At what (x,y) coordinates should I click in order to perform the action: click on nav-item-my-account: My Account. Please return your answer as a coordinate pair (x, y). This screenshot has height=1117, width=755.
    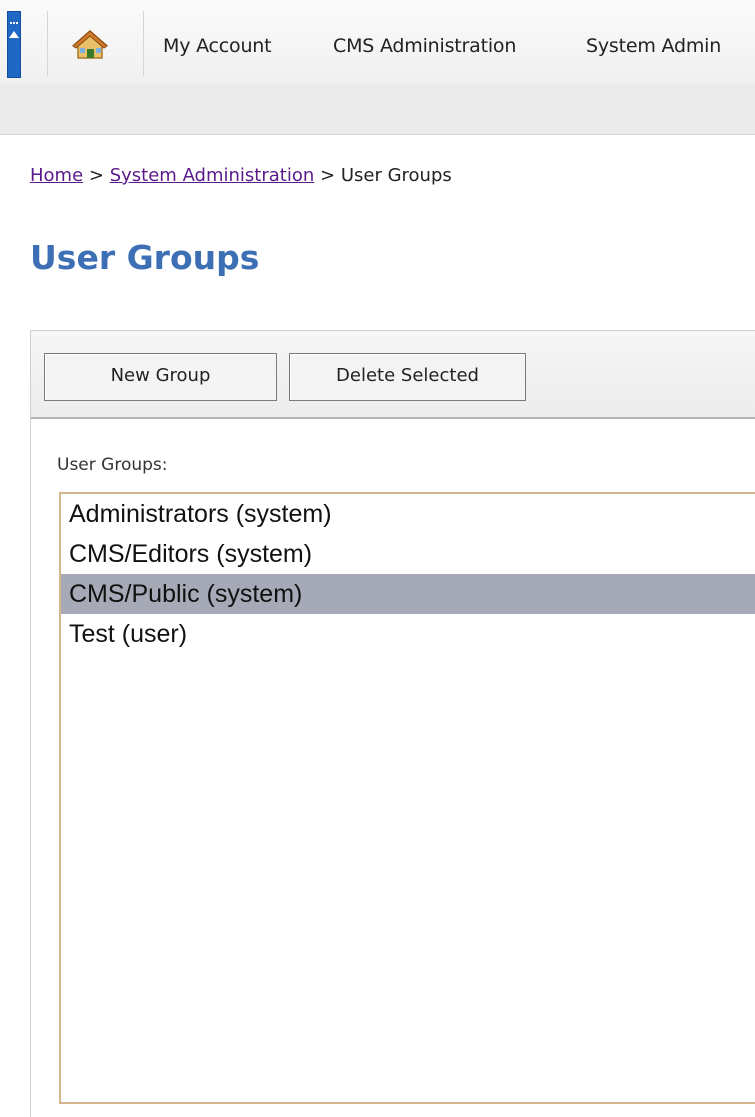
    Looking at the image, I should click on (217, 46).